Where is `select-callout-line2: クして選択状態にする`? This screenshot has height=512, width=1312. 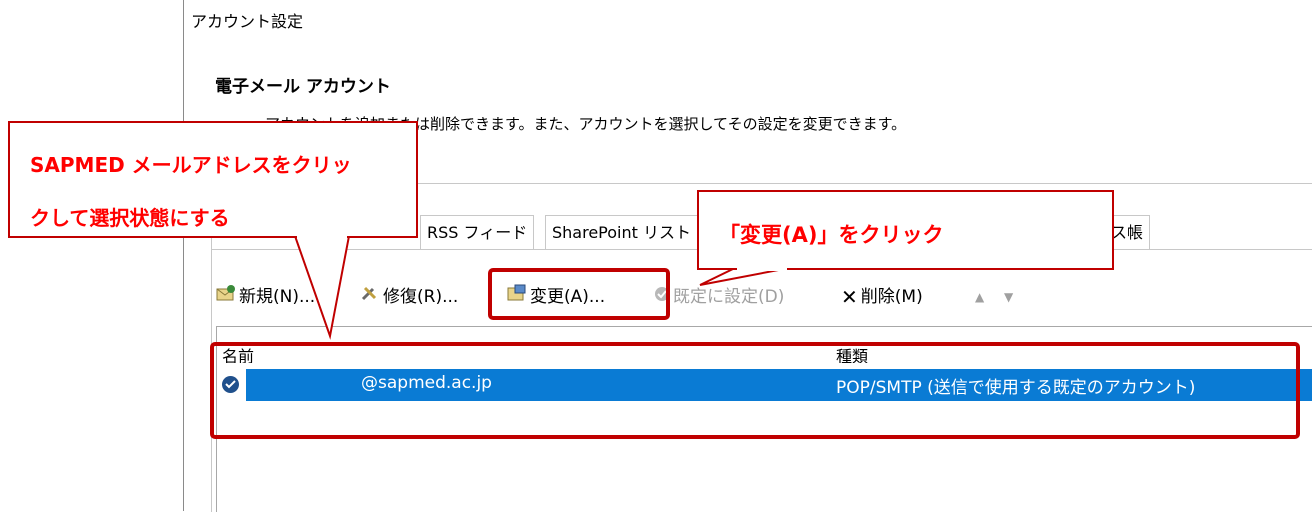
select-callout-line2: クして選択状態にする is located at coordinates (130, 218).